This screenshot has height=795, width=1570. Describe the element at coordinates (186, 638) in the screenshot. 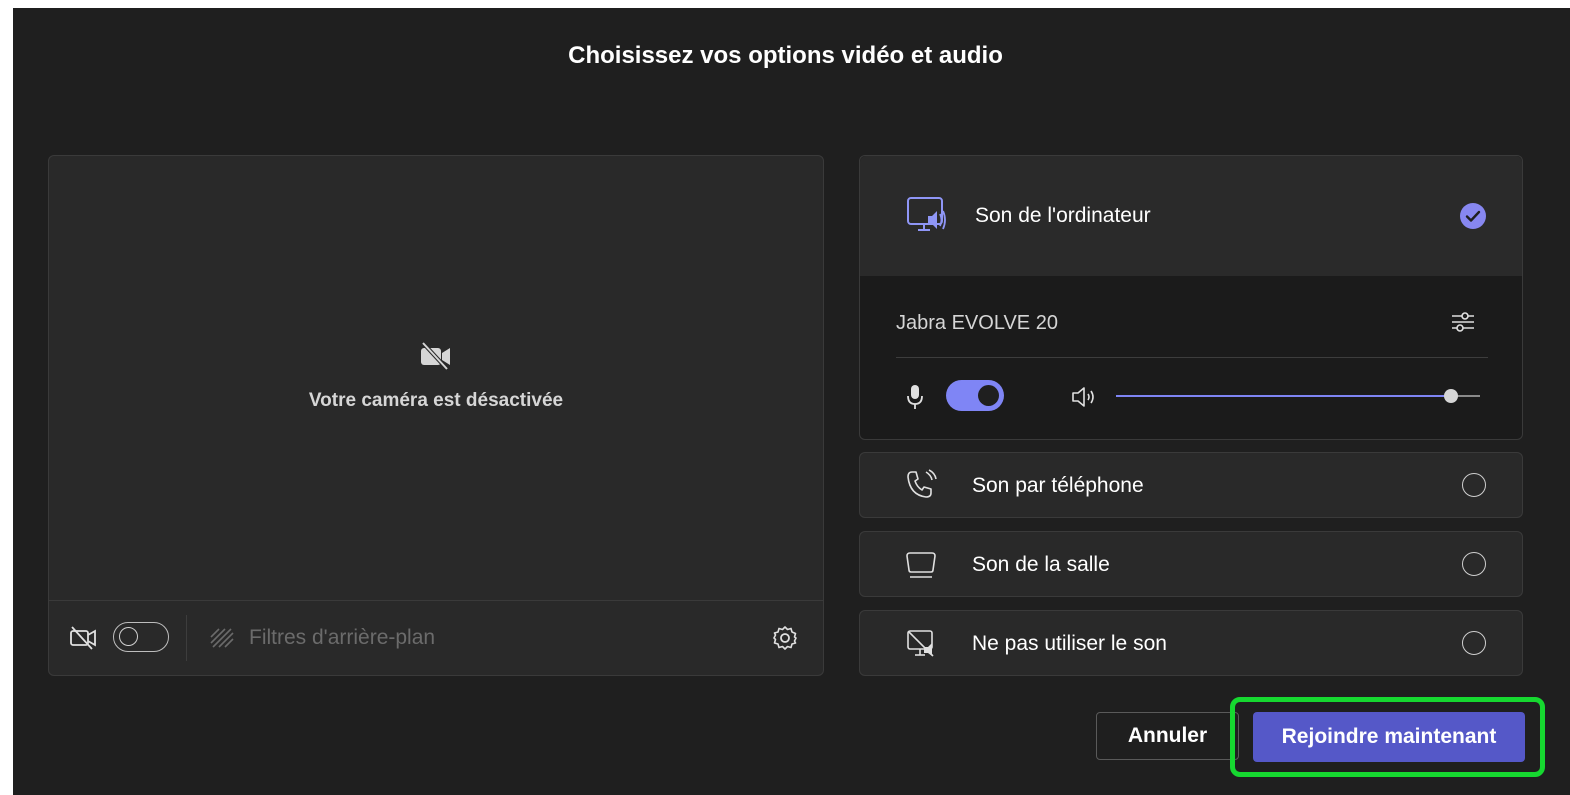

I see `toolbar-divider` at that location.